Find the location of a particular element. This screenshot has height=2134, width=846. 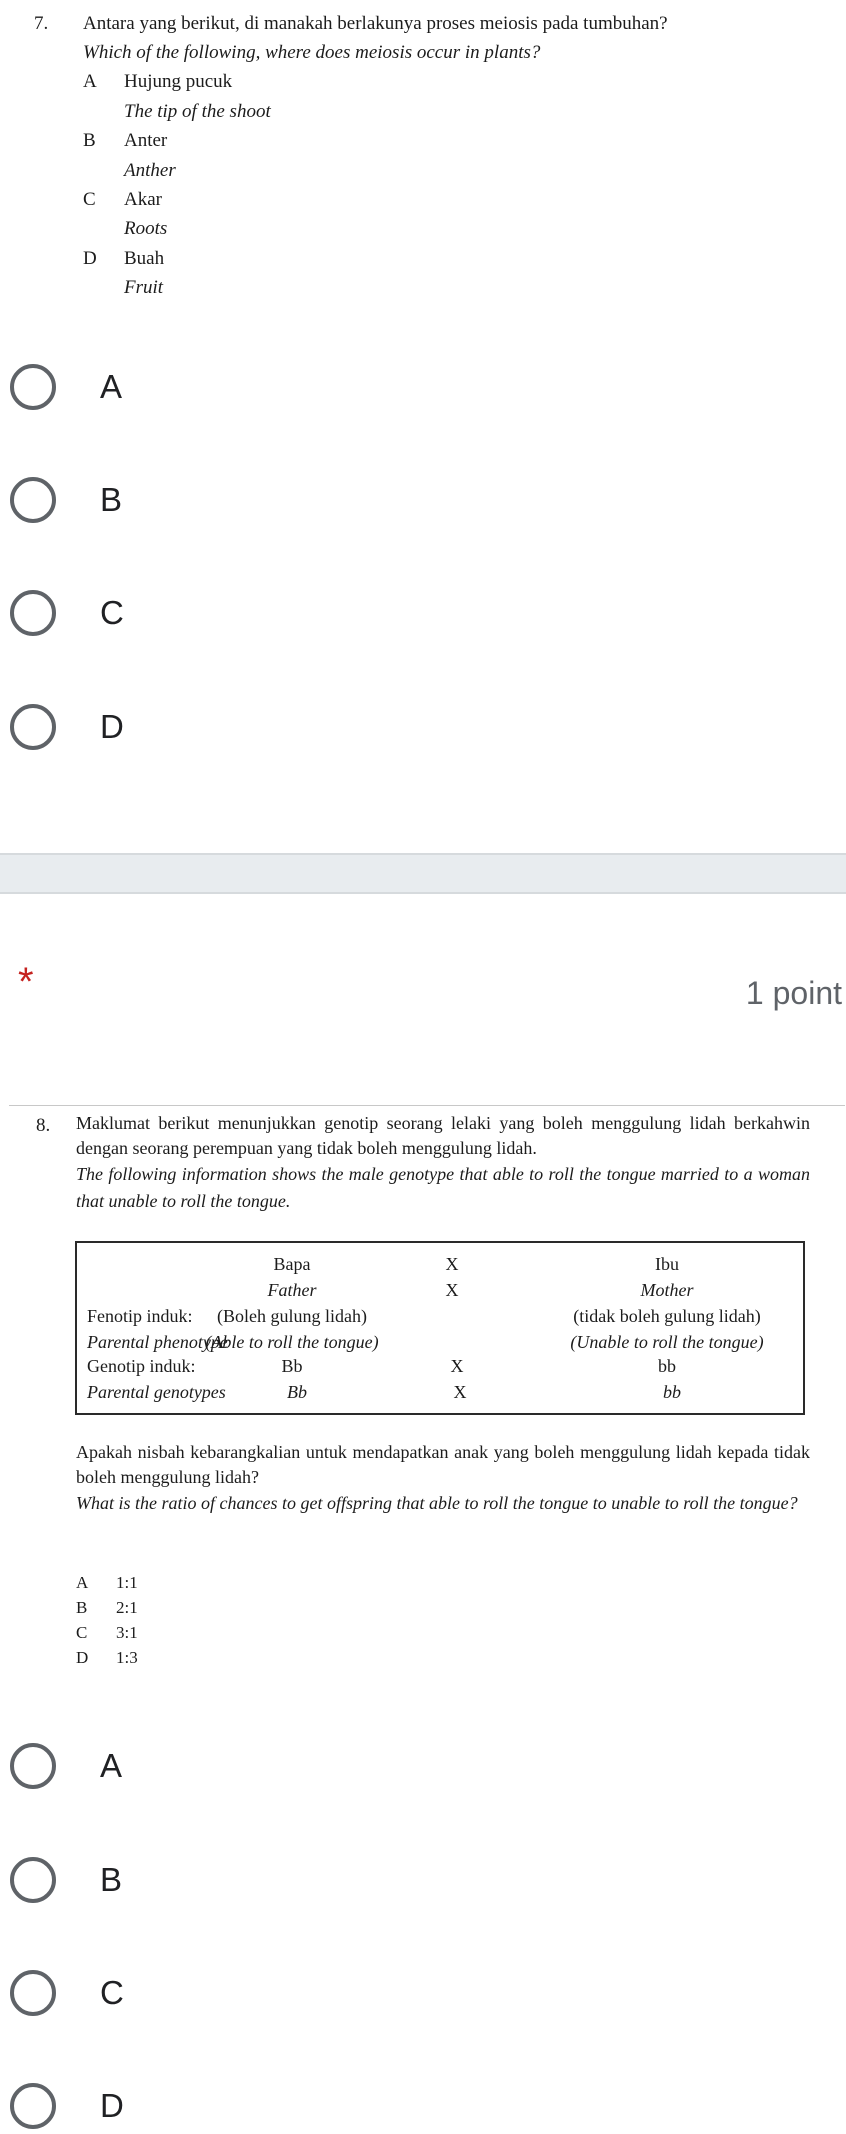

option-value: 2:1 is located at coordinates (127, 1607).